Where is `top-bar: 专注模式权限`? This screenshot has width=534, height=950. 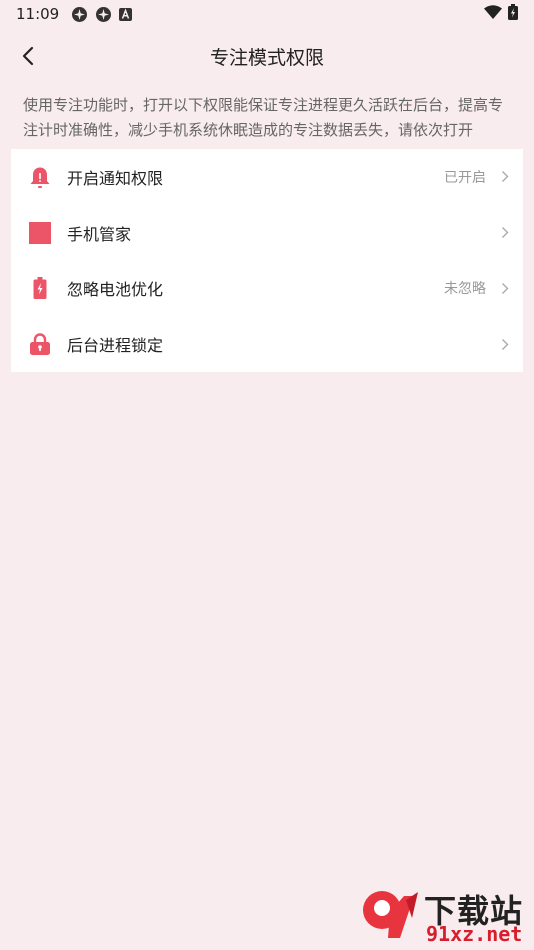
top-bar: 专注模式权限 is located at coordinates (267, 56).